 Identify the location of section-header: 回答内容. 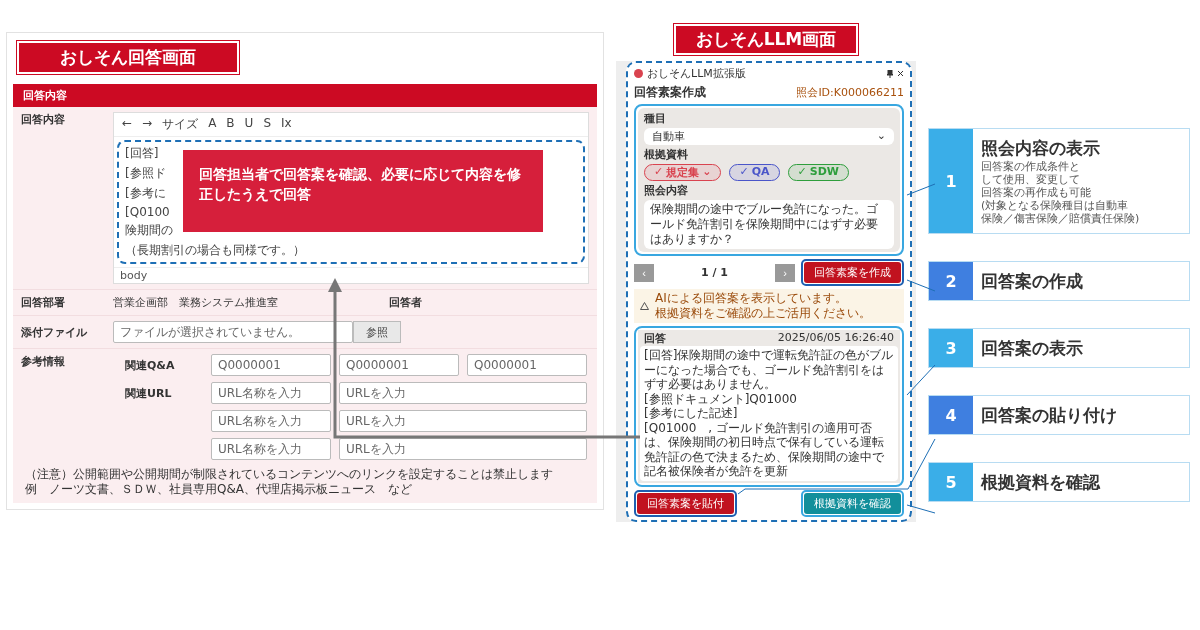
(305, 95).